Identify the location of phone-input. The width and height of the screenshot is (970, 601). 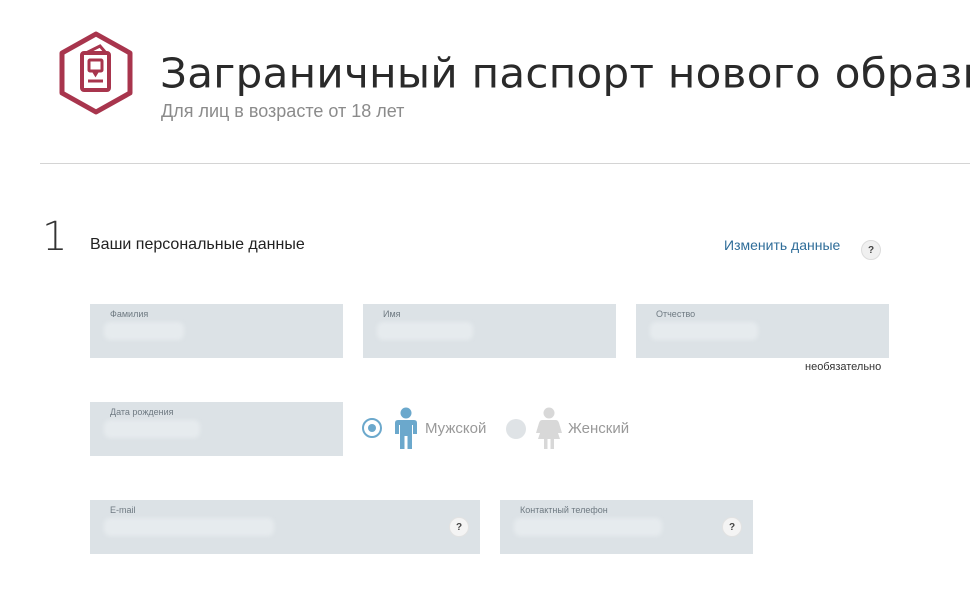
(615, 528).